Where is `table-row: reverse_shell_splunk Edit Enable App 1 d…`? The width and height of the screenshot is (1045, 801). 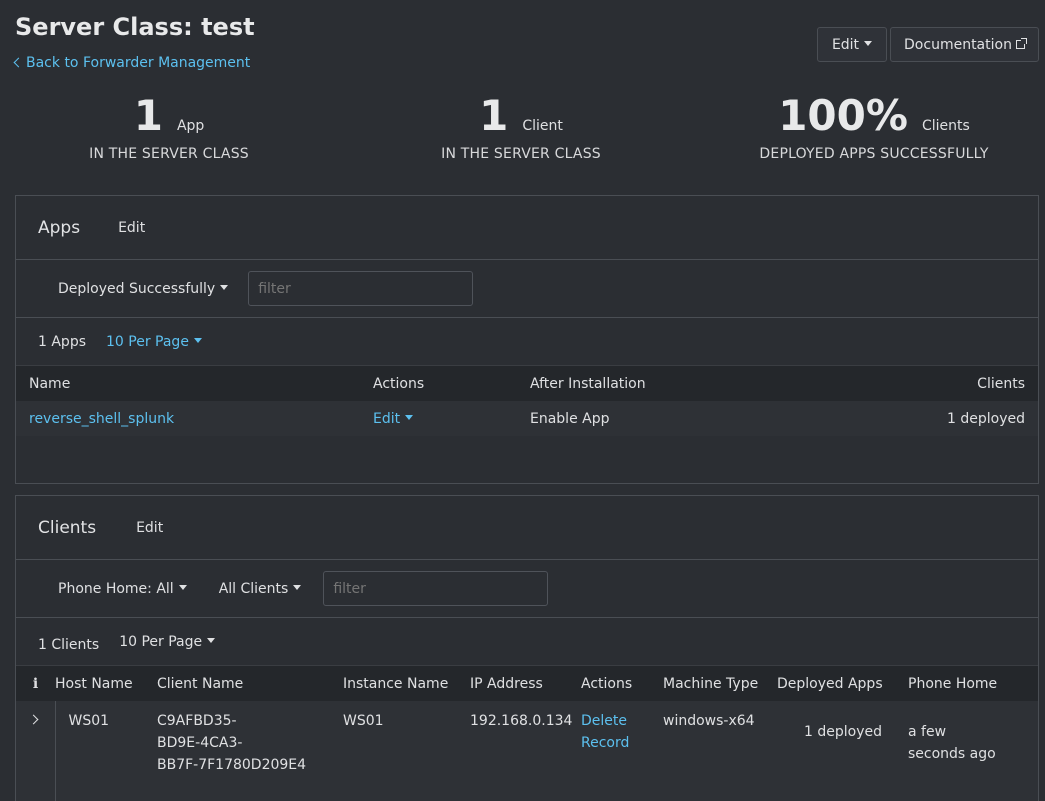
table-row: reverse_shell_splunk Edit Enable App 1 d… is located at coordinates (527, 418).